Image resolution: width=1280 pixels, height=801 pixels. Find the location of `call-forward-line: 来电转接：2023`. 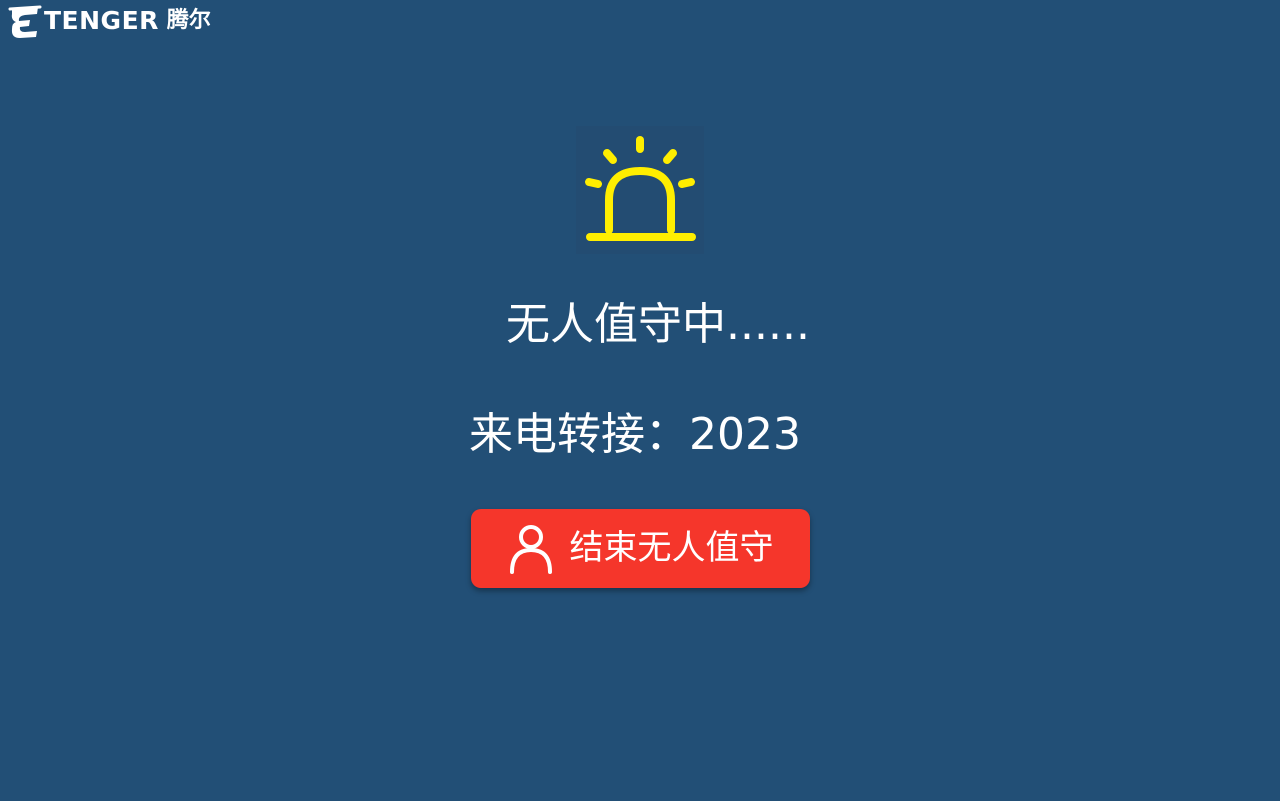

call-forward-line: 来电转接：2023 is located at coordinates (640, 435).